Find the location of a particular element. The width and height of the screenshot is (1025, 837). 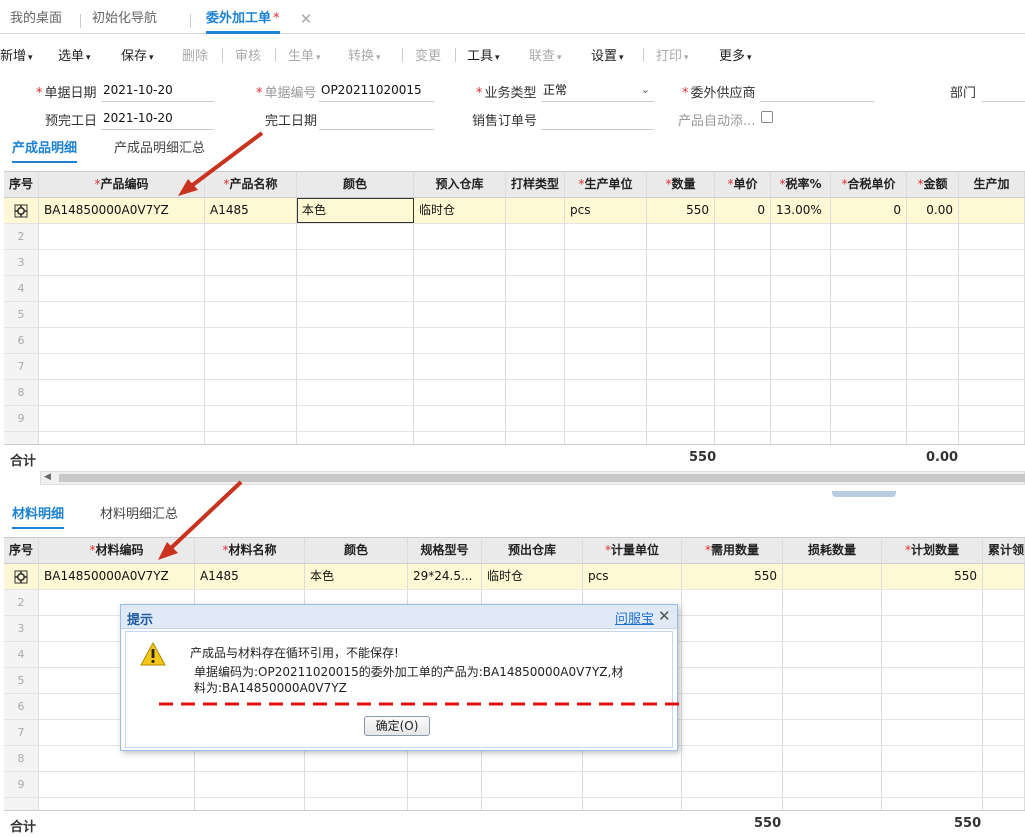

tab-product-detail: 产成品明细 is located at coordinates (45, 151).